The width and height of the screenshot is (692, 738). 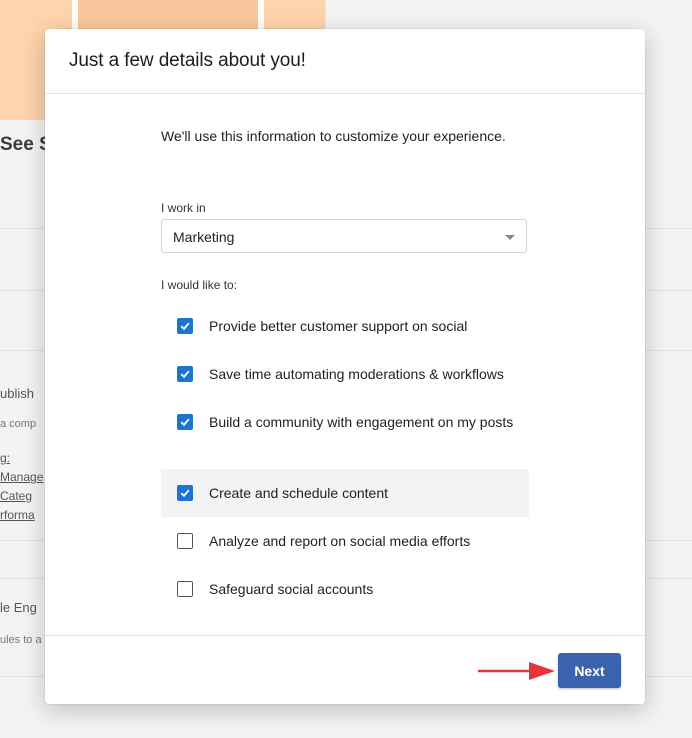 I want to click on background-section-title: le Eng, so click(x=18, y=607).